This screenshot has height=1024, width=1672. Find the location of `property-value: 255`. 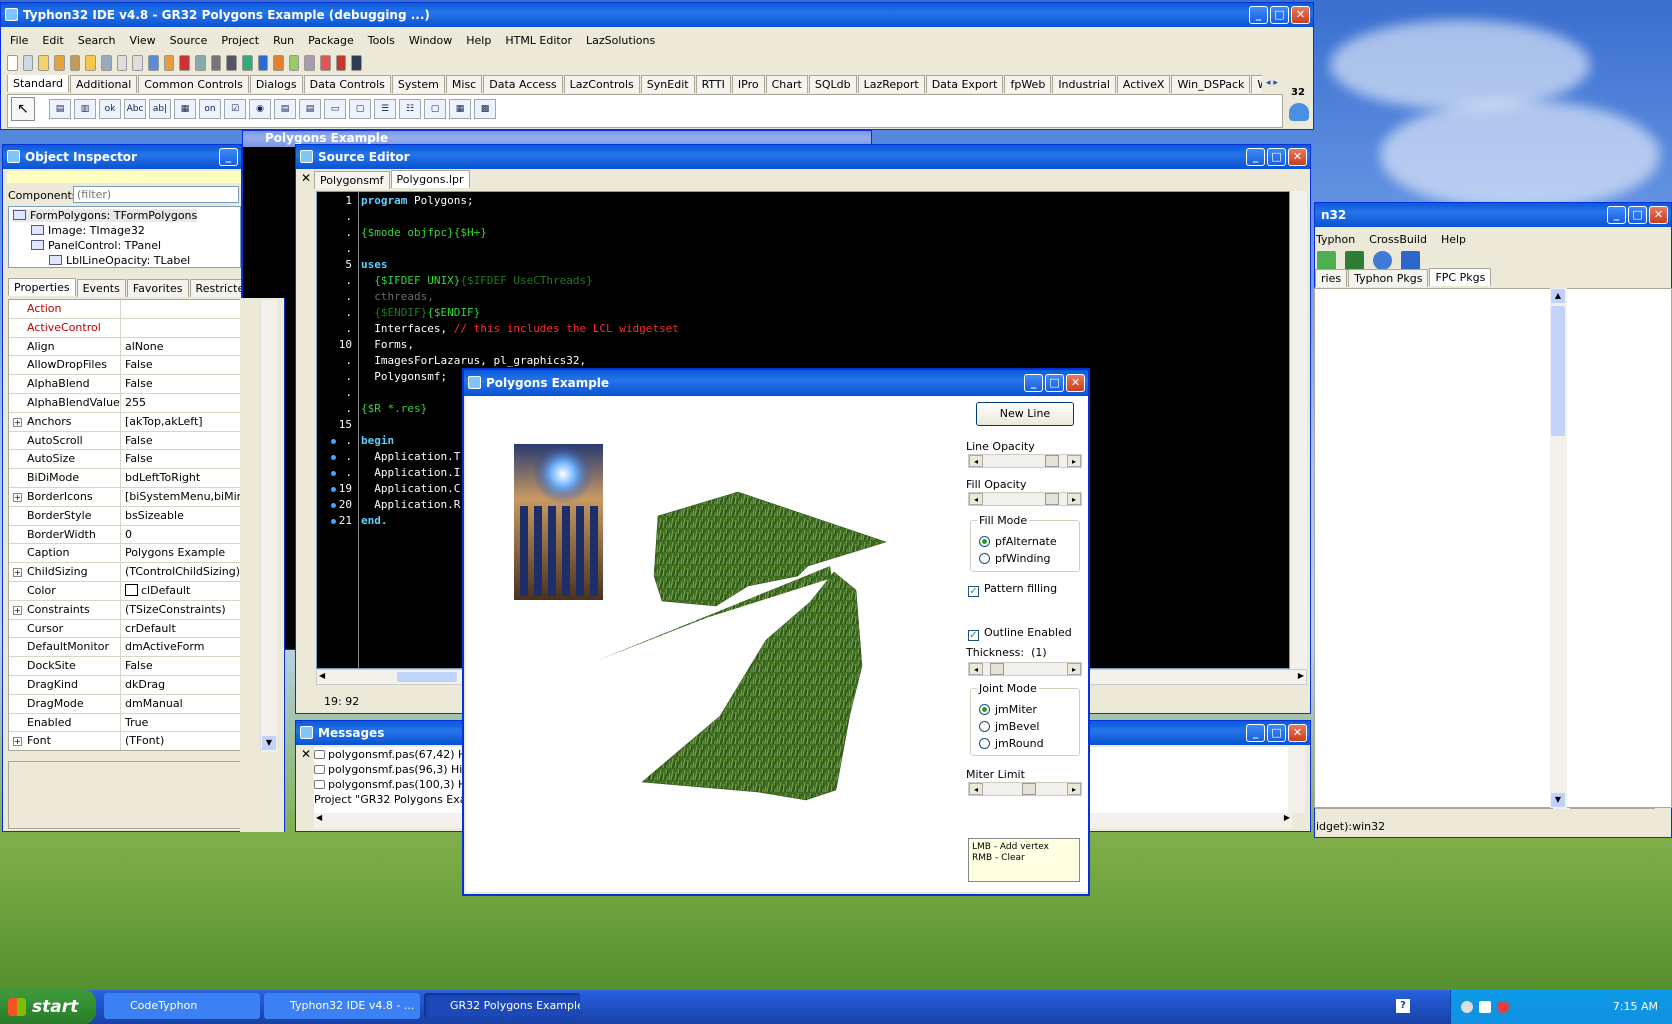

property-value: 255 is located at coordinates (180, 403).